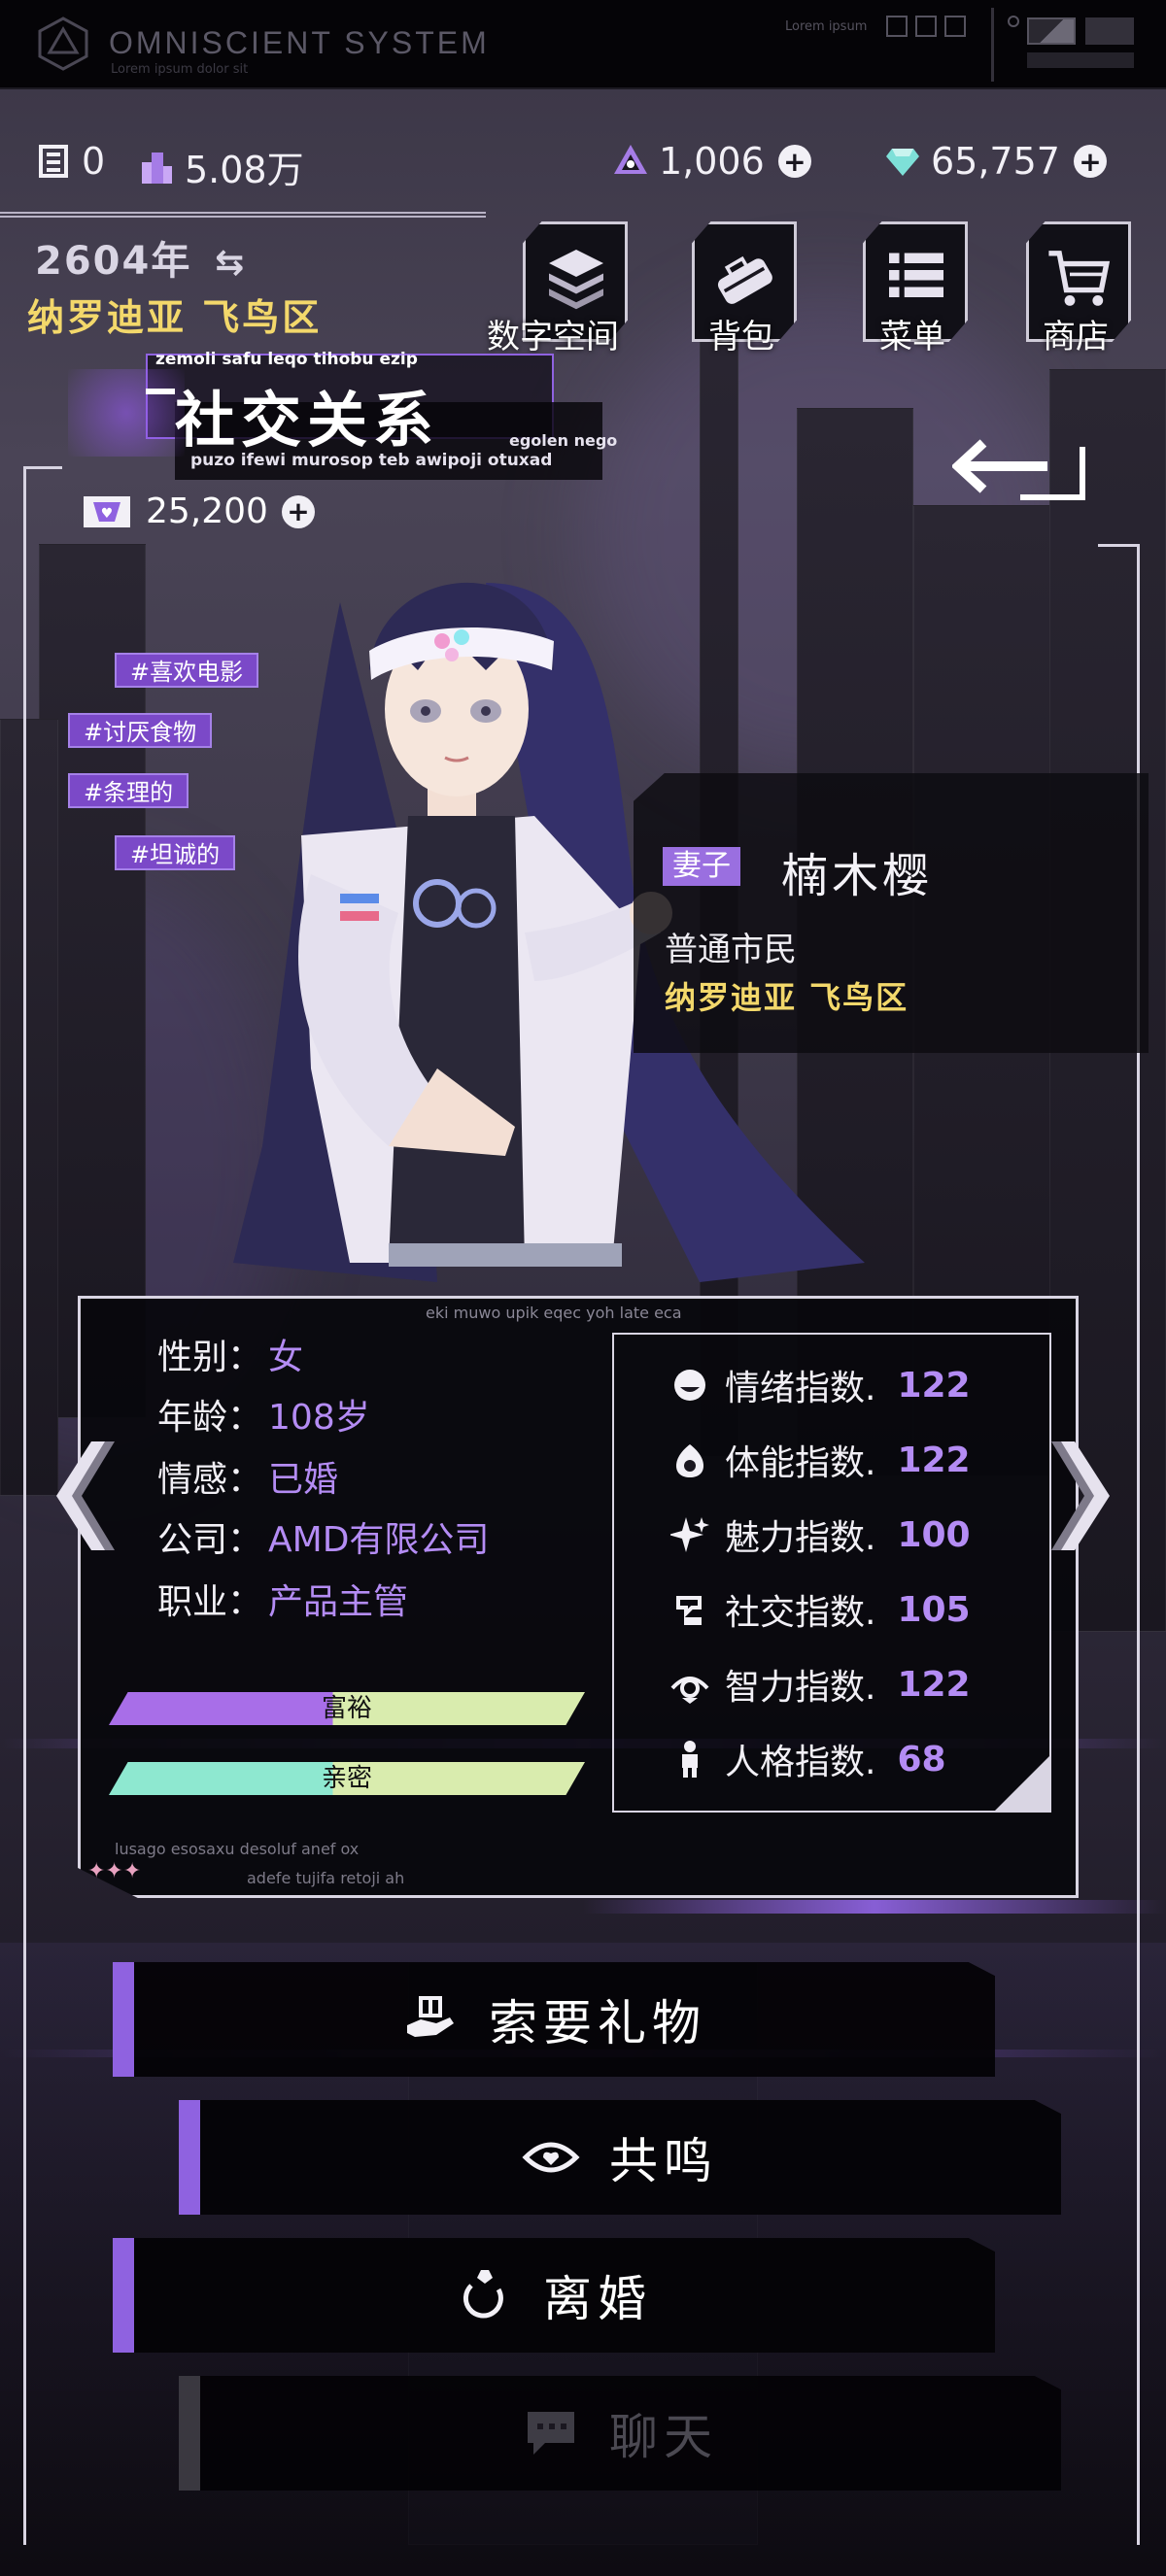 The width and height of the screenshot is (1166, 2576). I want to click on stat-intellect: 智力指数. 122, so click(820, 1684).